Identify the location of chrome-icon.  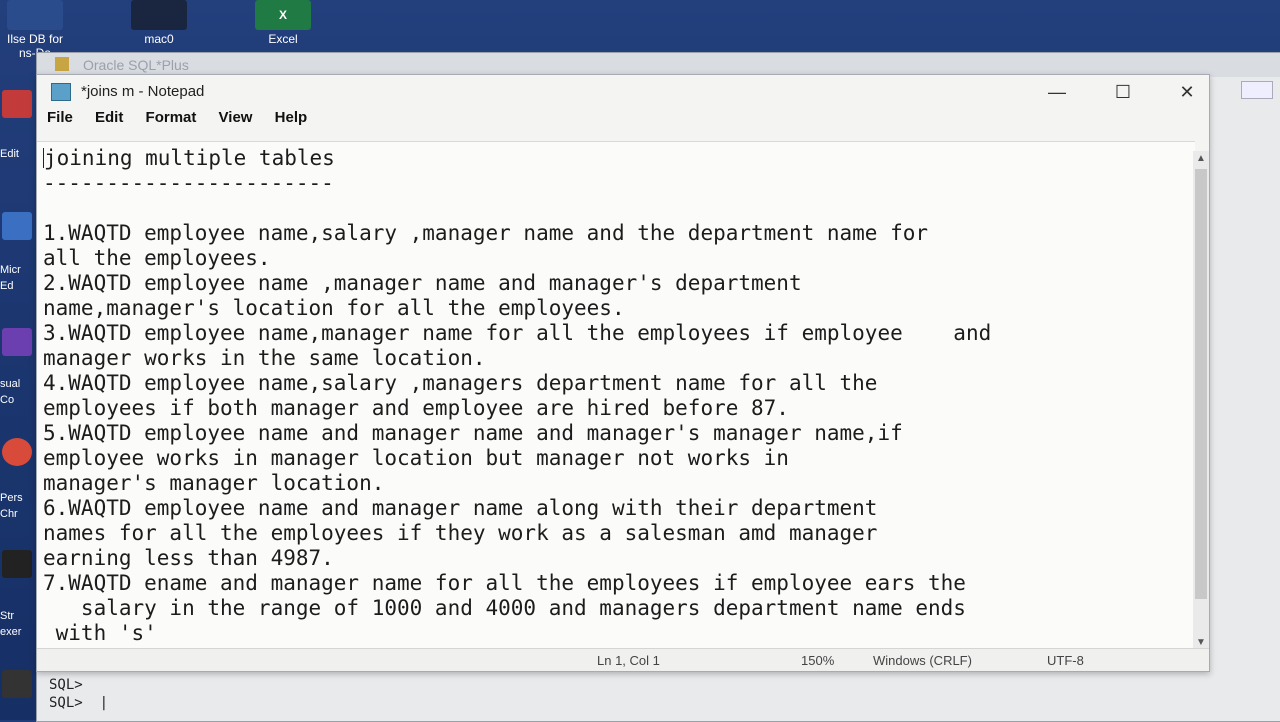
(17, 452).